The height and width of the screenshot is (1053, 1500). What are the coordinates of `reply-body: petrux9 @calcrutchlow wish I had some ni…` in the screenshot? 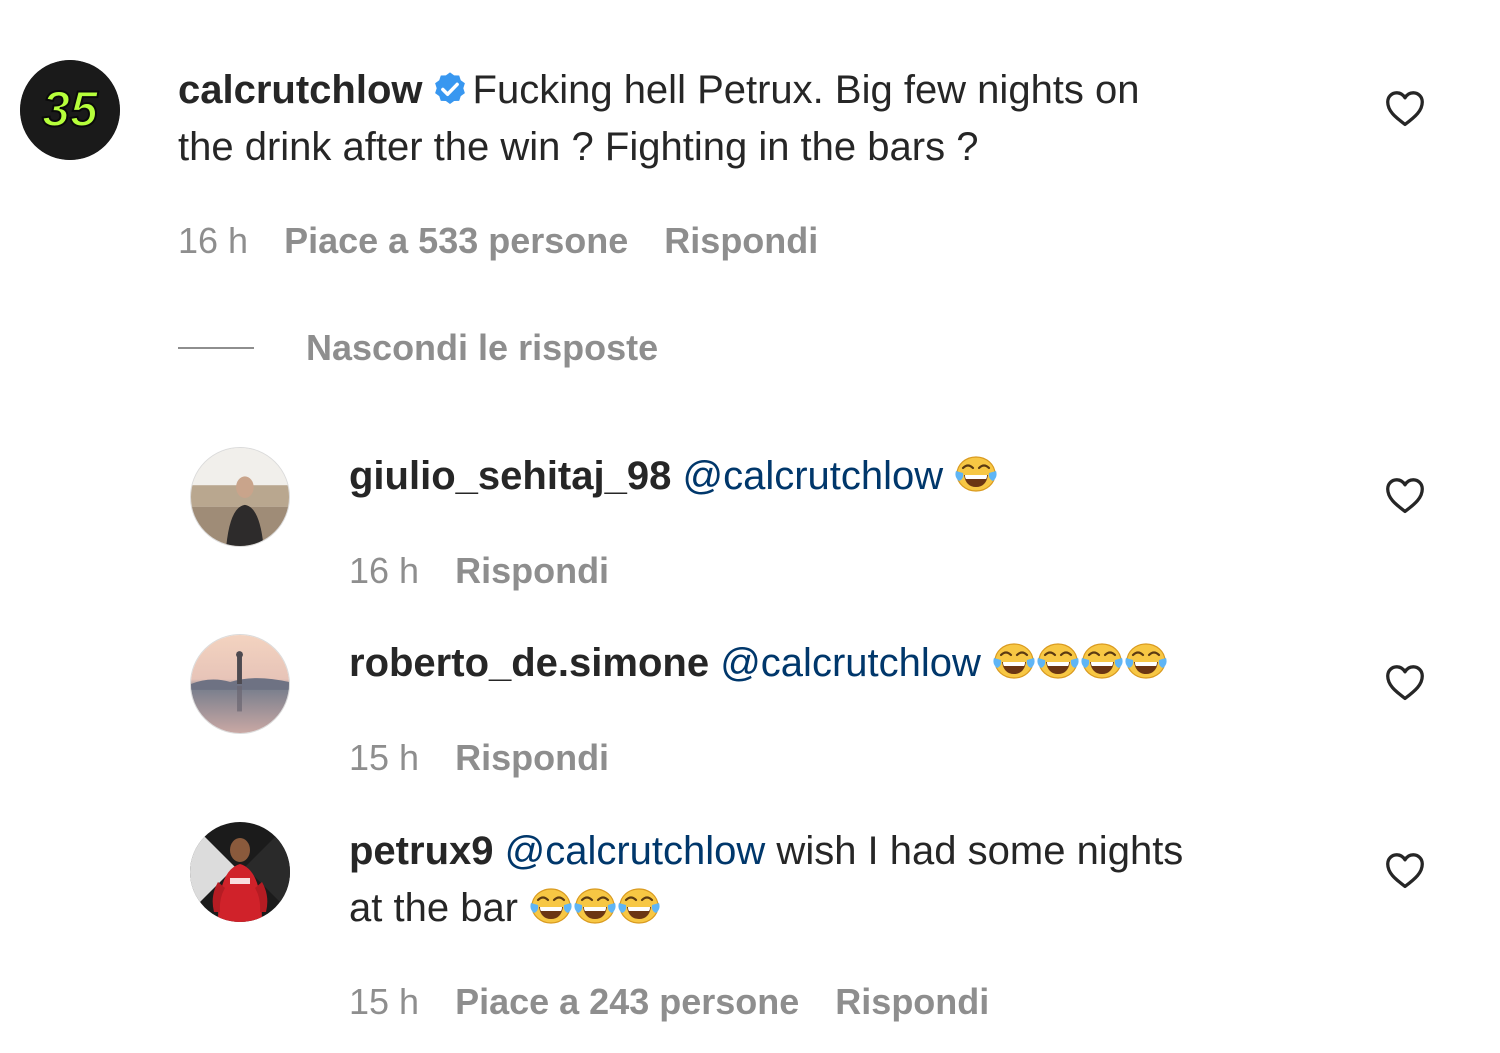 It's located at (849, 883).